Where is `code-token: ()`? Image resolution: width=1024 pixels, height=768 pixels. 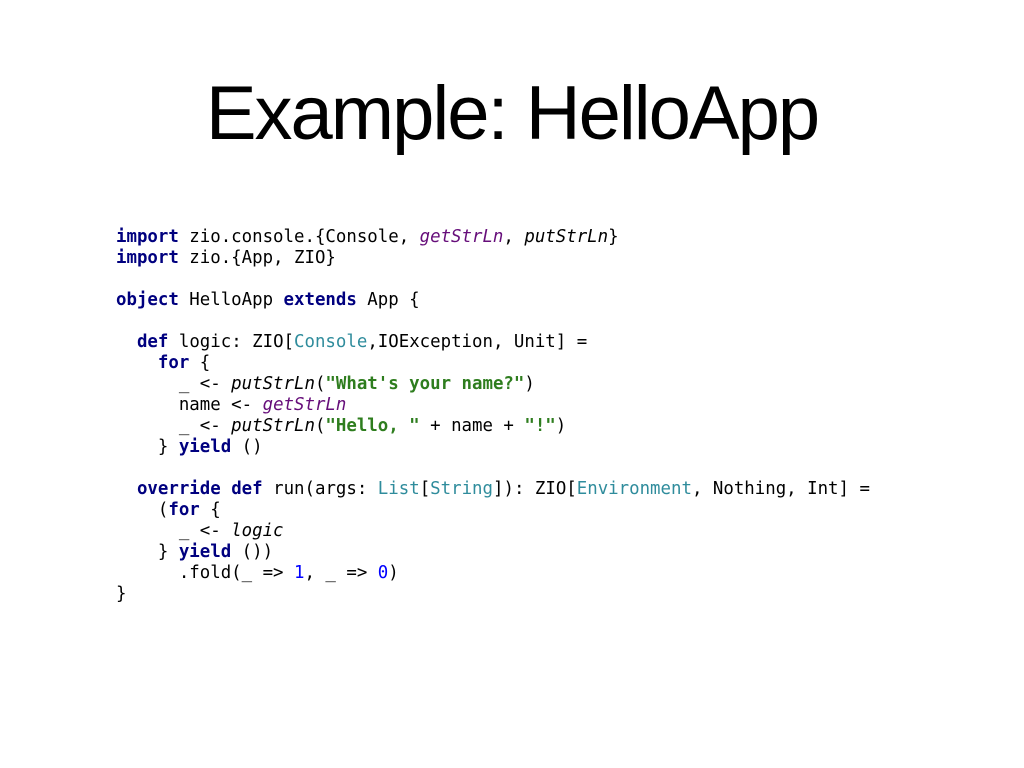 code-token: () is located at coordinates (247, 447).